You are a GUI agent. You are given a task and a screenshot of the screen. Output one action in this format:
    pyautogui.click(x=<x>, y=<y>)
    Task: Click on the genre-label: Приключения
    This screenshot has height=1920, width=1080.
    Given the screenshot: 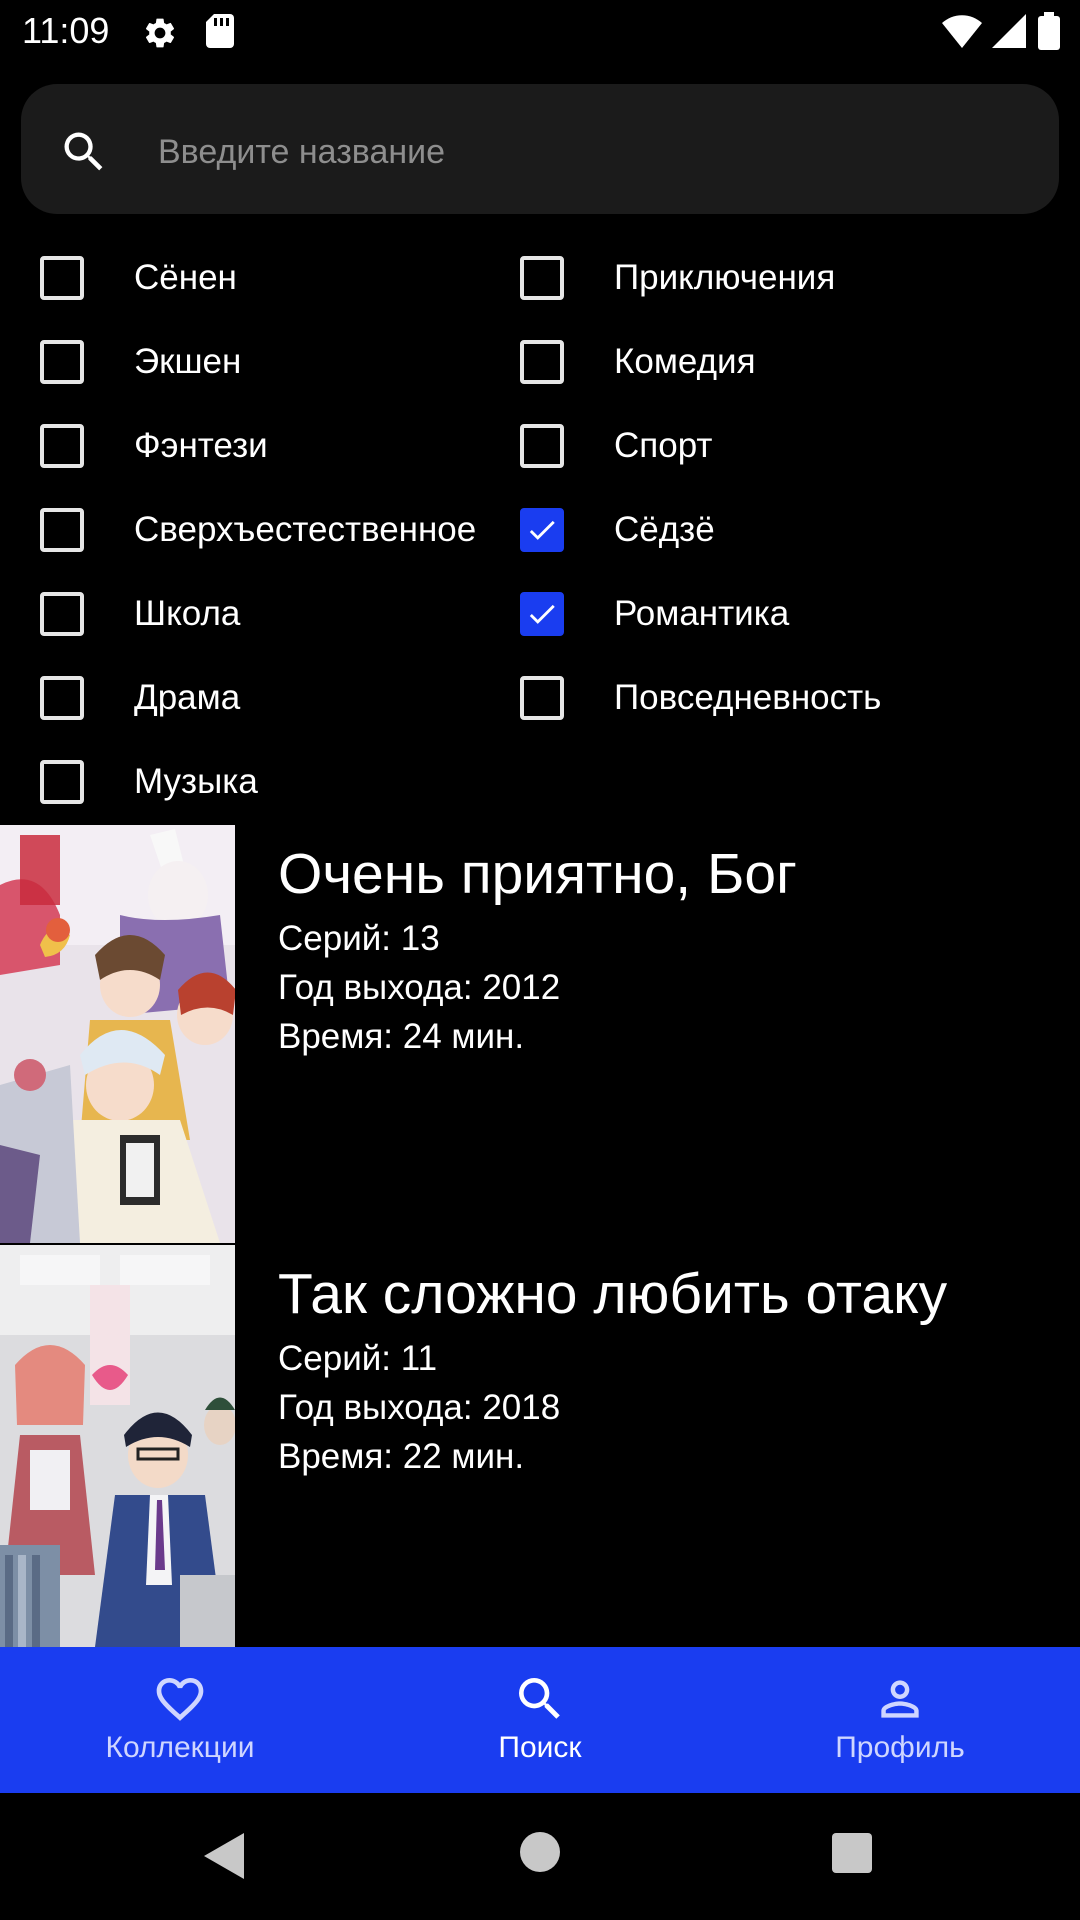 What is the action you would take?
    pyautogui.click(x=725, y=277)
    